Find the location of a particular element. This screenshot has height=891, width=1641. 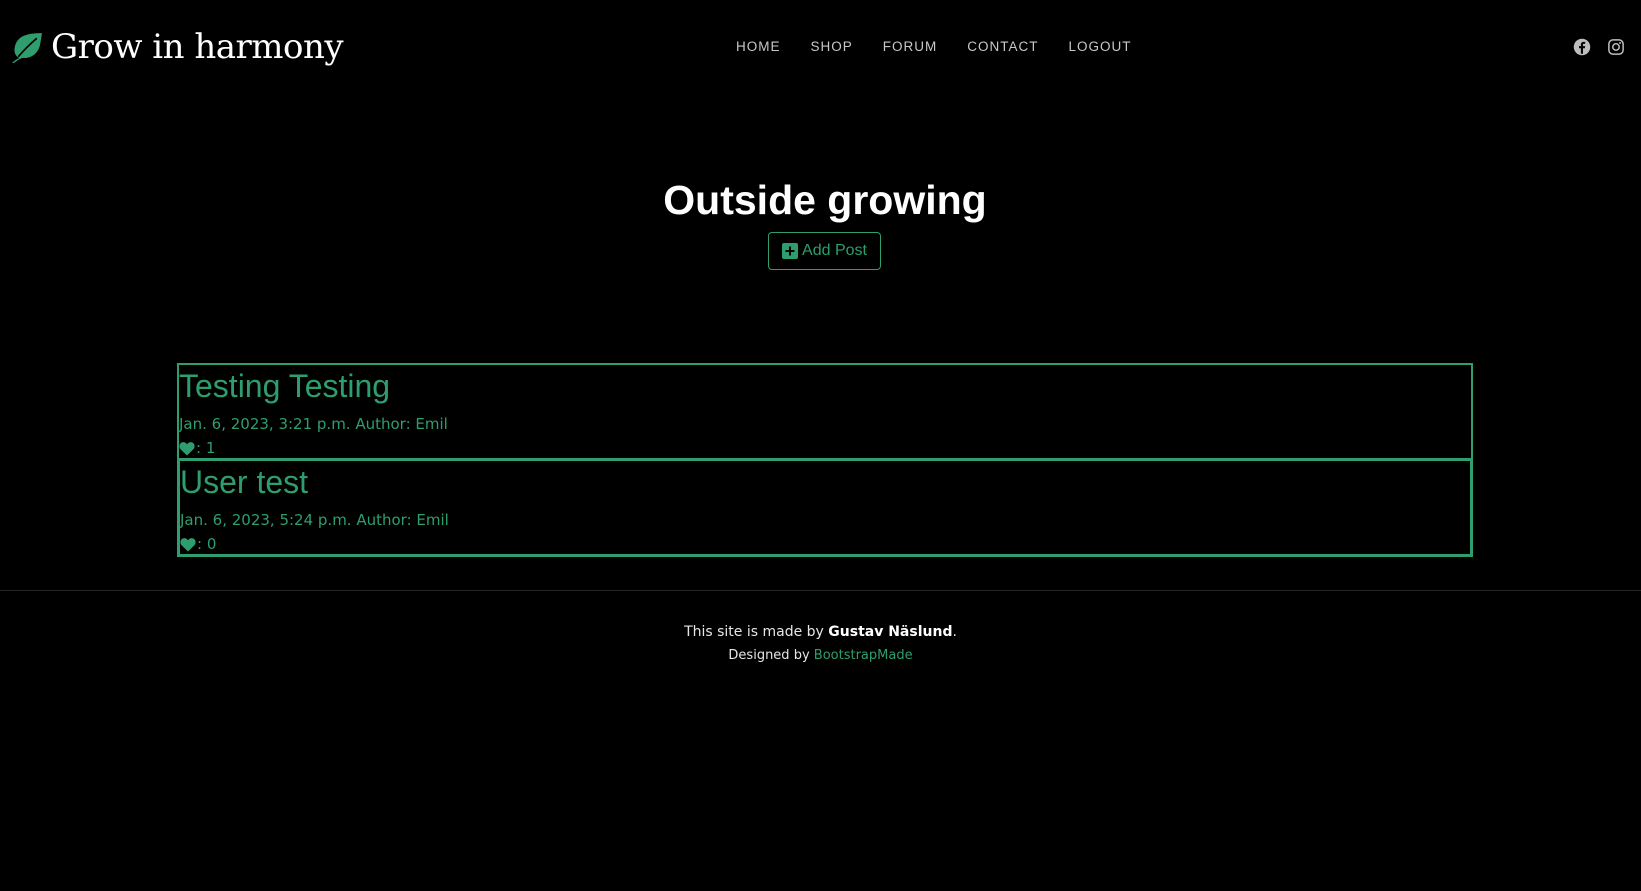

credit-prefix: This site is made by is located at coordinates (756, 632).